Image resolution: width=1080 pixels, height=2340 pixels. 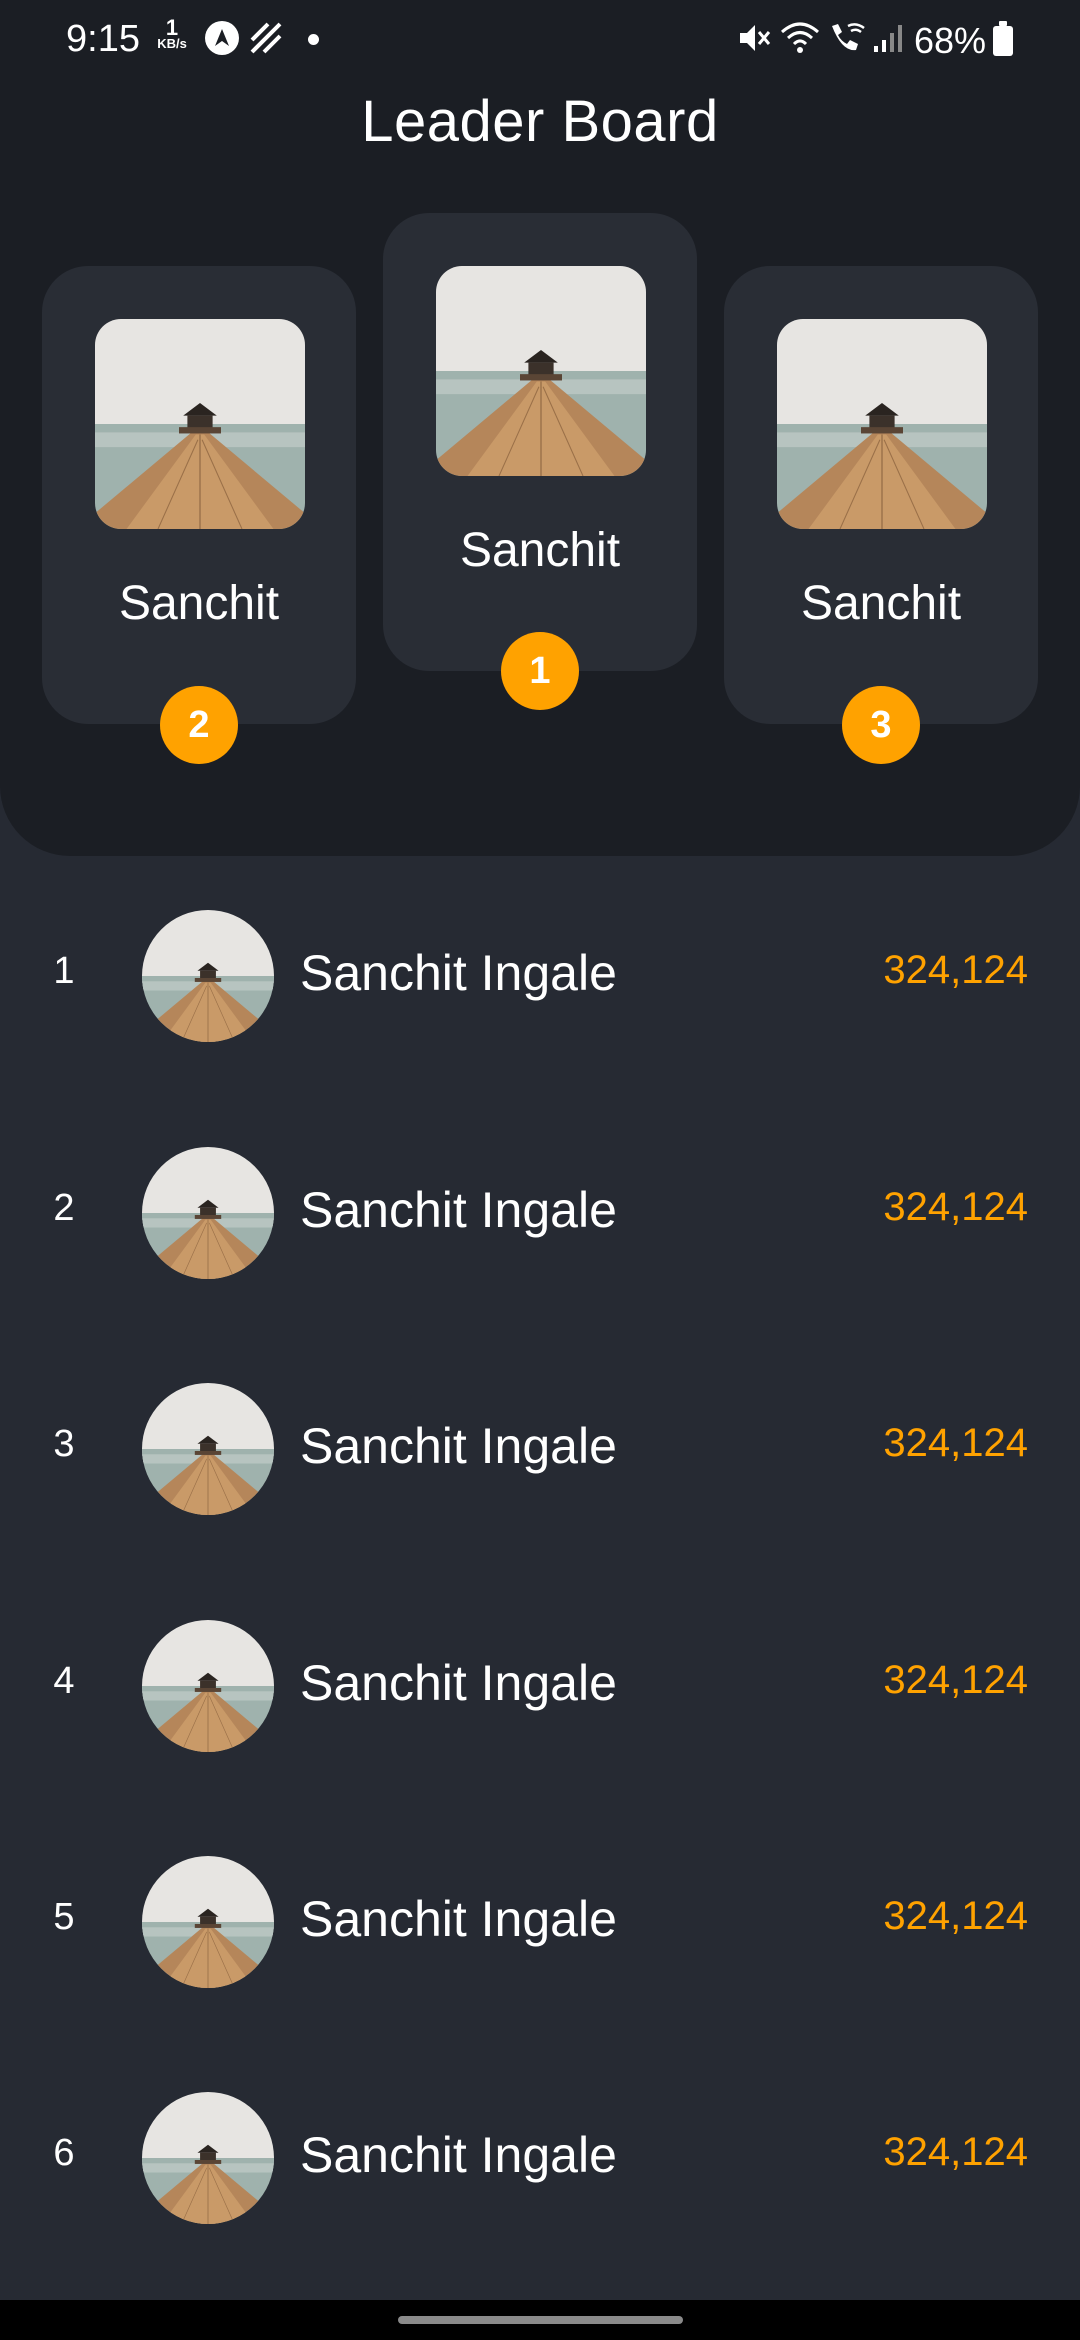 I want to click on row-rank: 5, so click(x=64, y=1917).